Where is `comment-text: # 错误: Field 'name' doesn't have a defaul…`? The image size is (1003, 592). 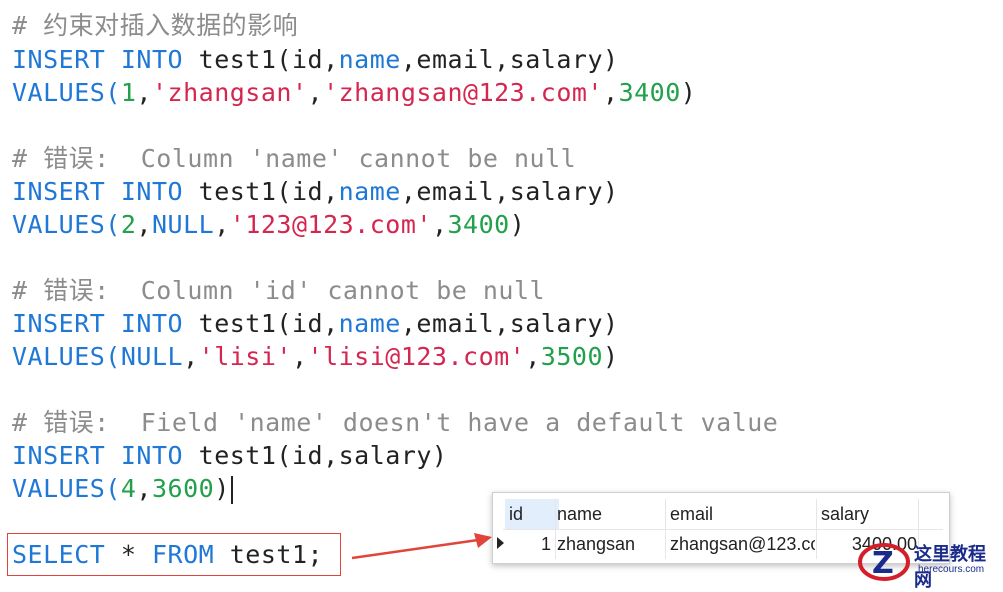
comment-text: # 错误: Field 'name' doesn't have a defaul… is located at coordinates (395, 422).